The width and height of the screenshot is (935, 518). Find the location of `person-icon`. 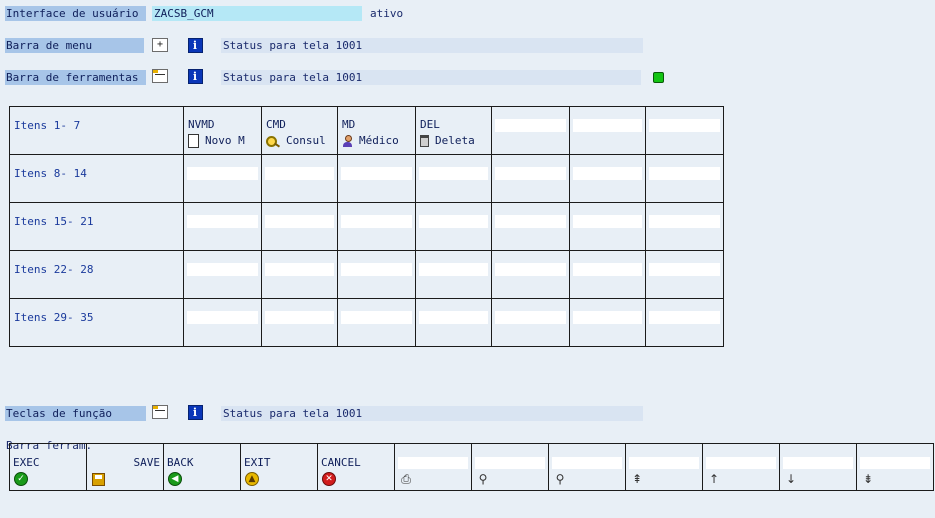

person-icon is located at coordinates (347, 141).